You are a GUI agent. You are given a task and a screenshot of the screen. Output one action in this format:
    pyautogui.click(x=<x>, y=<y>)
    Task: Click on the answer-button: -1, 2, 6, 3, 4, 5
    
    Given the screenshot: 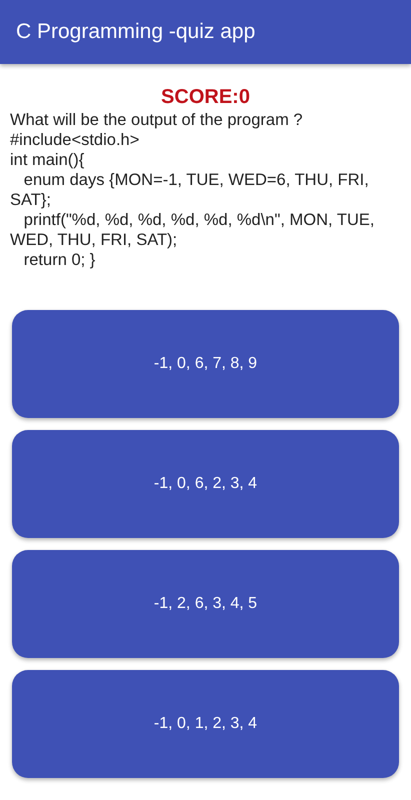 What is the action you would take?
    pyautogui.click(x=205, y=604)
    